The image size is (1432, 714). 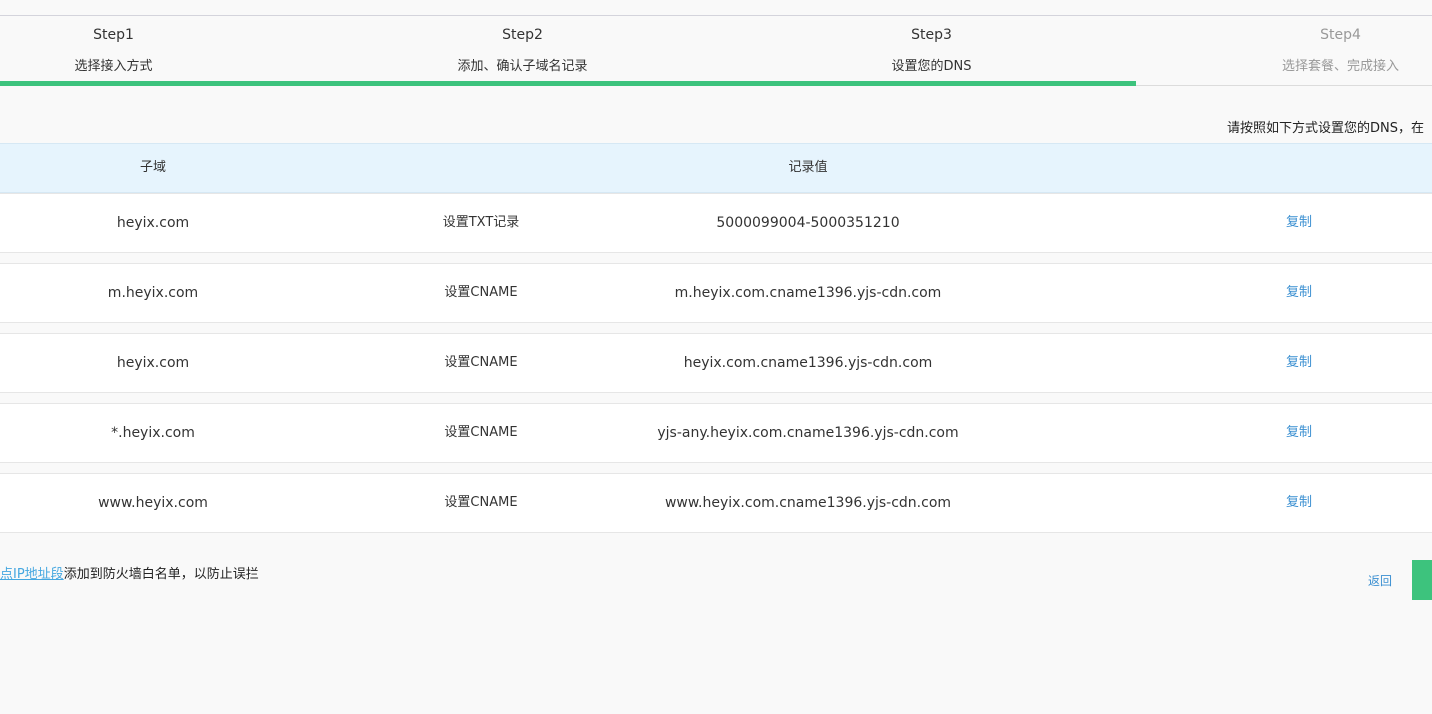 What do you see at coordinates (808, 167) in the screenshot?
I see `header-record-value: 记录值` at bounding box center [808, 167].